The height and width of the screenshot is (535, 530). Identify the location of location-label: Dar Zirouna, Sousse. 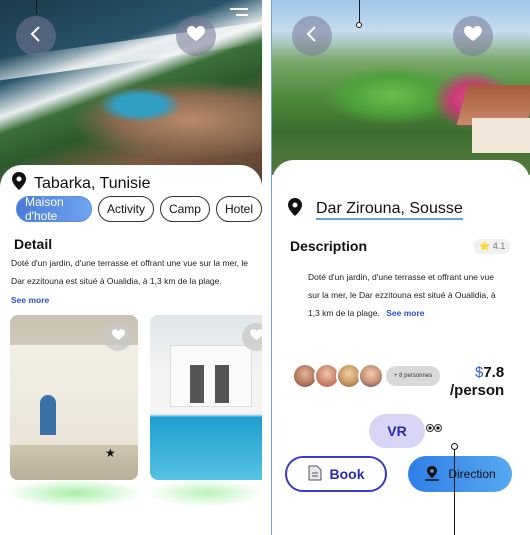
(389, 210).